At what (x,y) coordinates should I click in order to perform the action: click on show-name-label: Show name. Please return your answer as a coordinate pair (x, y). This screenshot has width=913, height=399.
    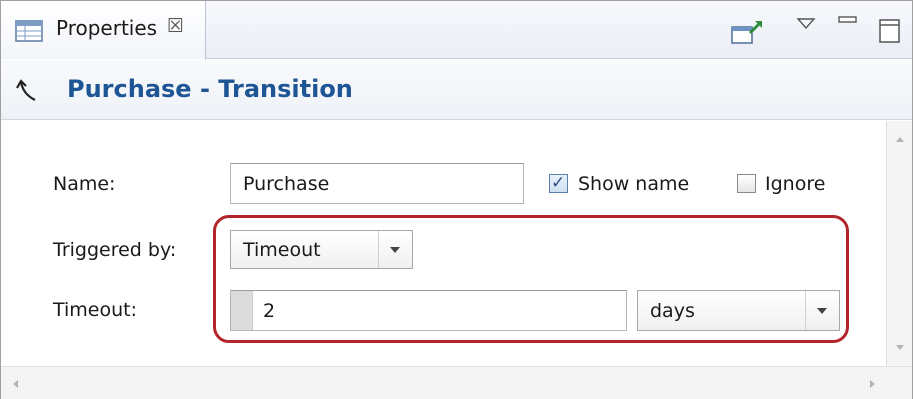
    Looking at the image, I should click on (634, 184).